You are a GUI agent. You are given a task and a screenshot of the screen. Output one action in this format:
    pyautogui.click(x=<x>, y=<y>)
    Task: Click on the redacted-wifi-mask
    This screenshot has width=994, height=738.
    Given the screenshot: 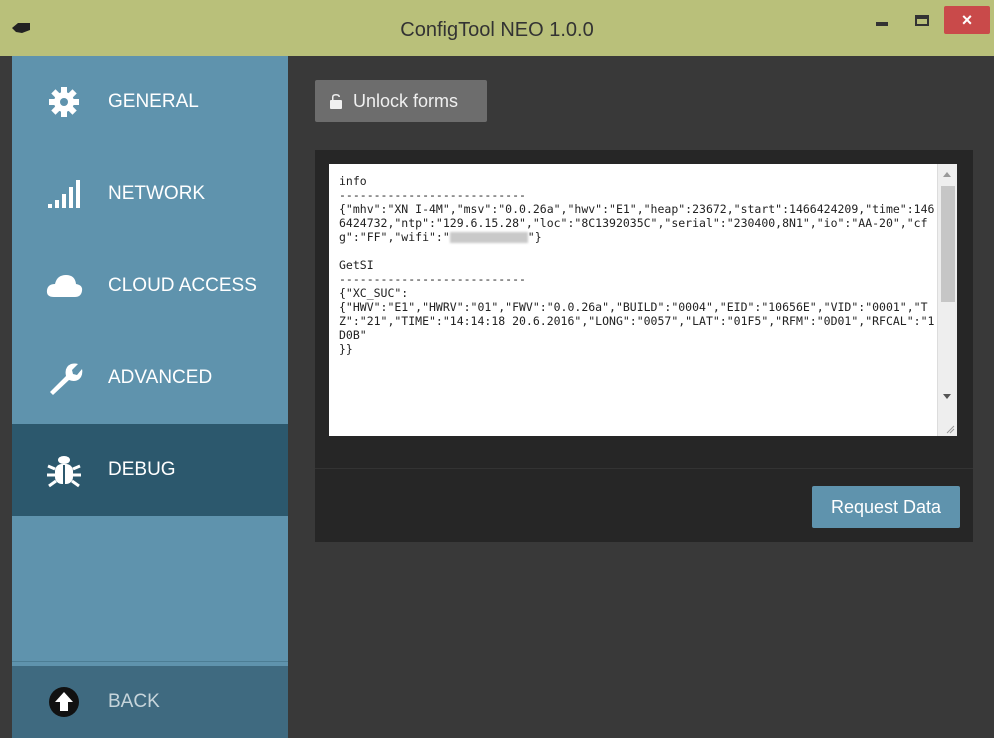 What is the action you would take?
    pyautogui.click(x=488, y=237)
    